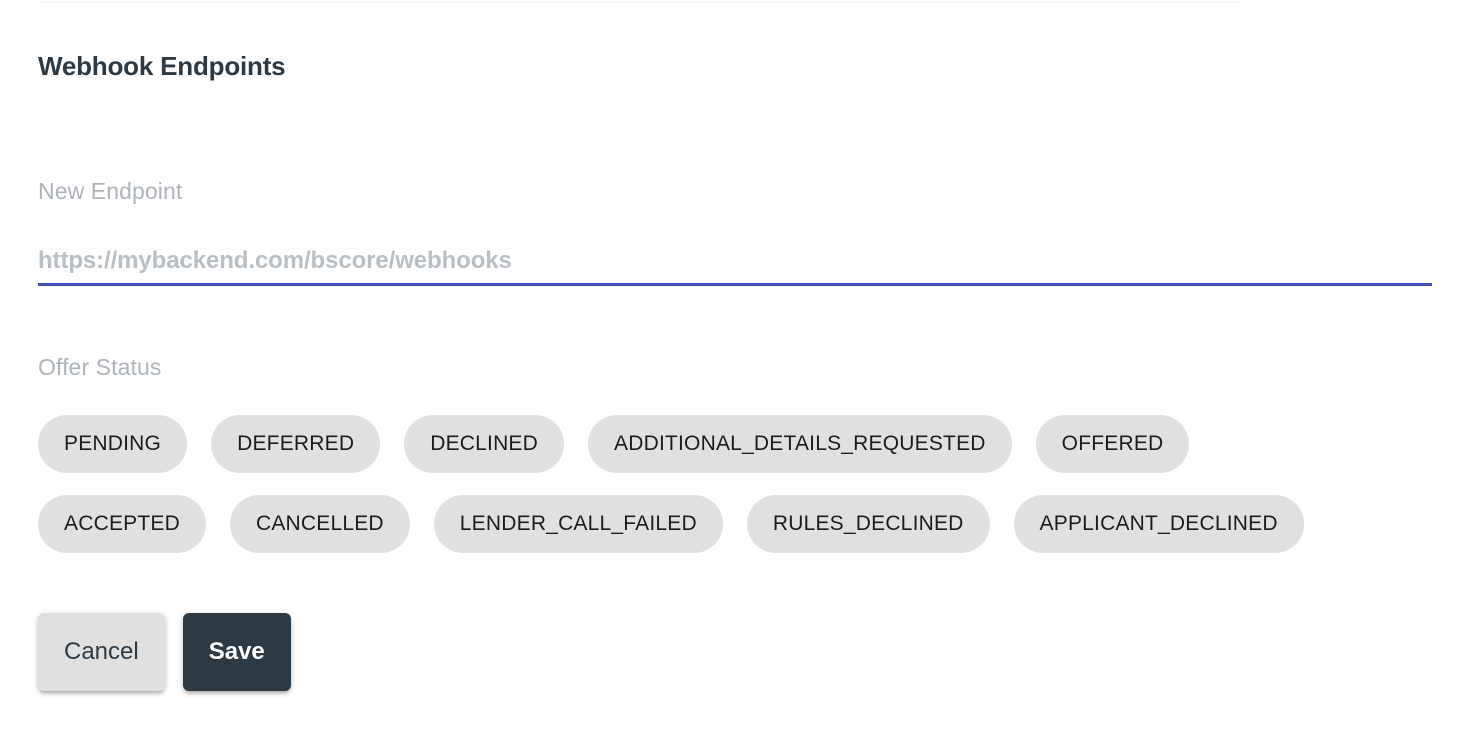  What do you see at coordinates (162, 66) in the screenshot?
I see `page-title: Webhook Endpoints` at bounding box center [162, 66].